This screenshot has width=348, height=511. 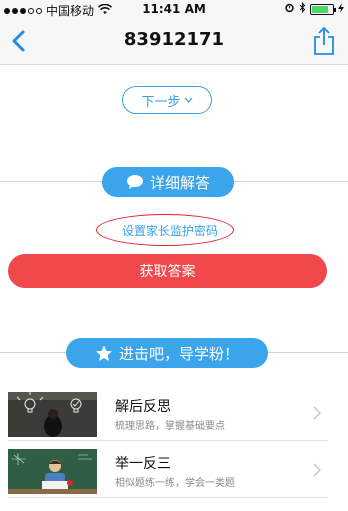 What do you see at coordinates (170, 231) in the screenshot?
I see `parent-password-link: 设置家长监护密码` at bounding box center [170, 231].